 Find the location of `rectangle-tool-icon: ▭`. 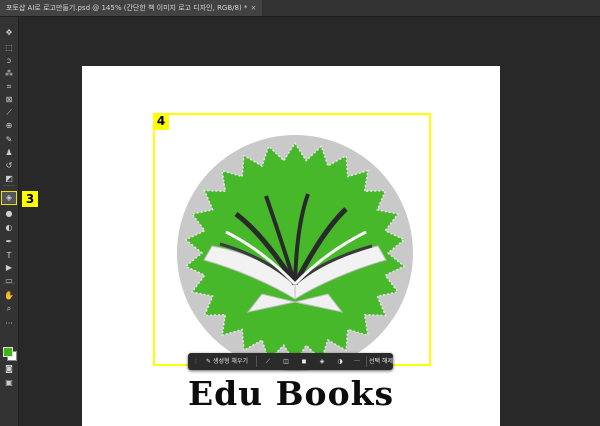

rectangle-tool-icon: ▭ is located at coordinates (9, 281).